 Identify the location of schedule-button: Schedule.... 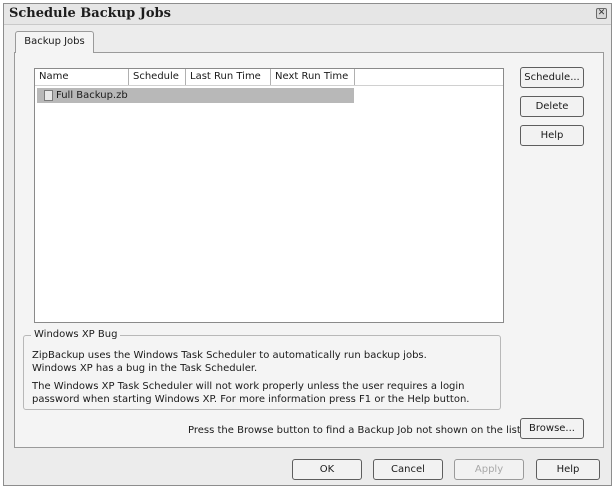
(552, 77).